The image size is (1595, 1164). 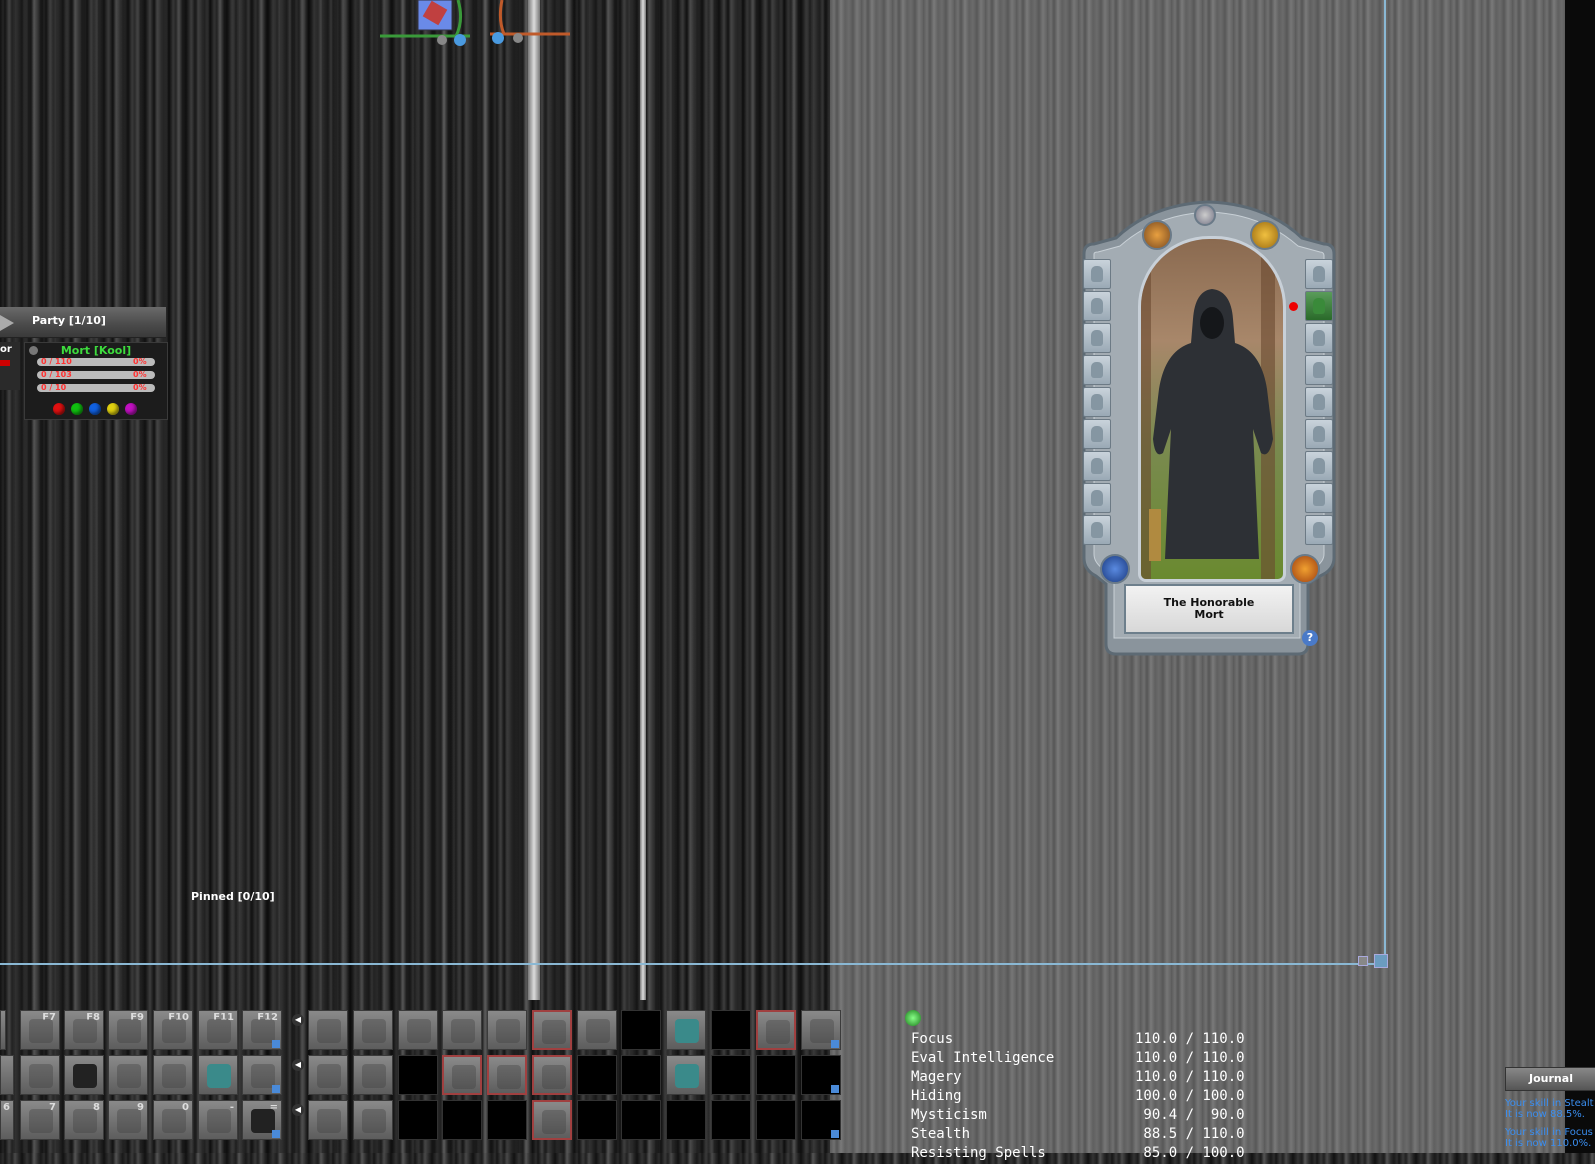 I want to click on pinned-label: Pinned [0/10], so click(x=233, y=896).